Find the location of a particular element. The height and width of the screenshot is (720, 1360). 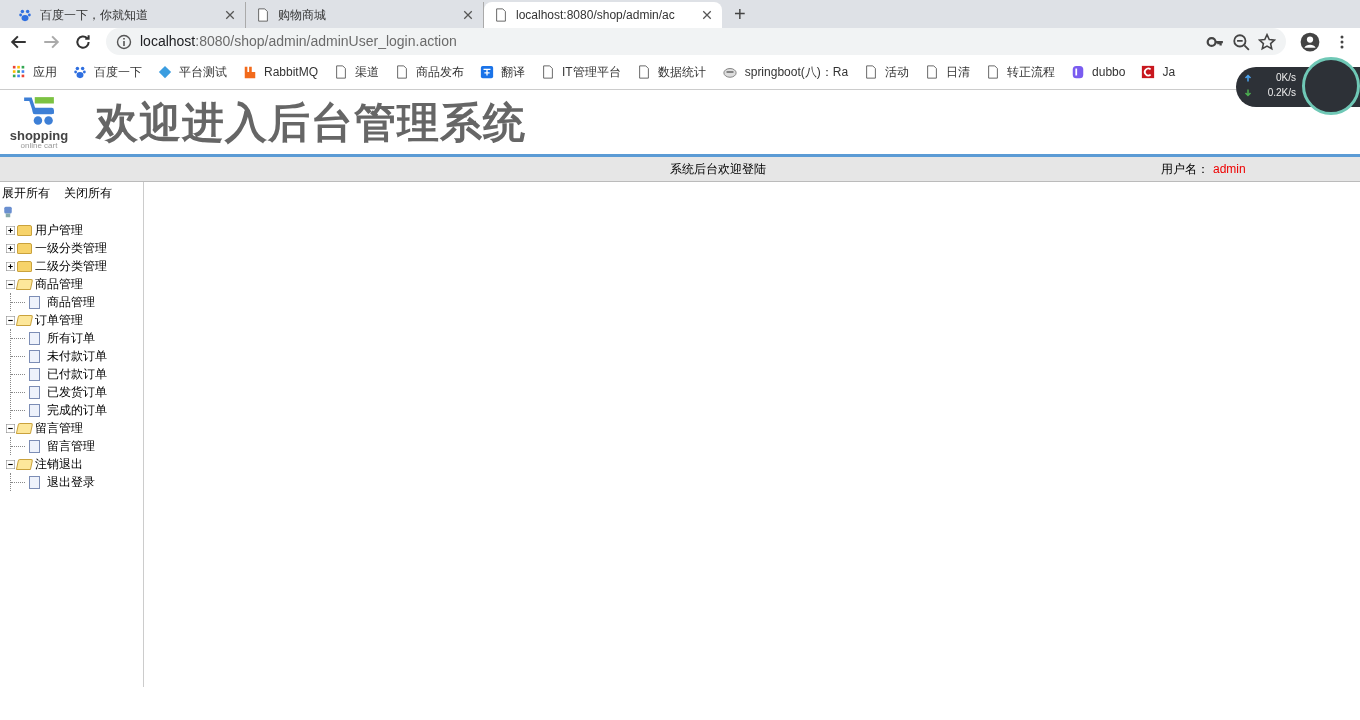

username-label: 用户名： is located at coordinates (1185, 169).